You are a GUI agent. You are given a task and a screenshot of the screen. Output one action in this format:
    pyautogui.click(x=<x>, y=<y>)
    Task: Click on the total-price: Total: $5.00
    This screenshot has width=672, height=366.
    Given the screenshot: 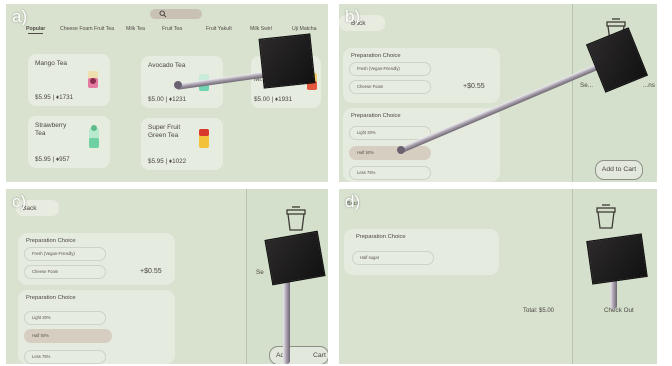 What is the action you would take?
    pyautogui.click(x=539, y=311)
    